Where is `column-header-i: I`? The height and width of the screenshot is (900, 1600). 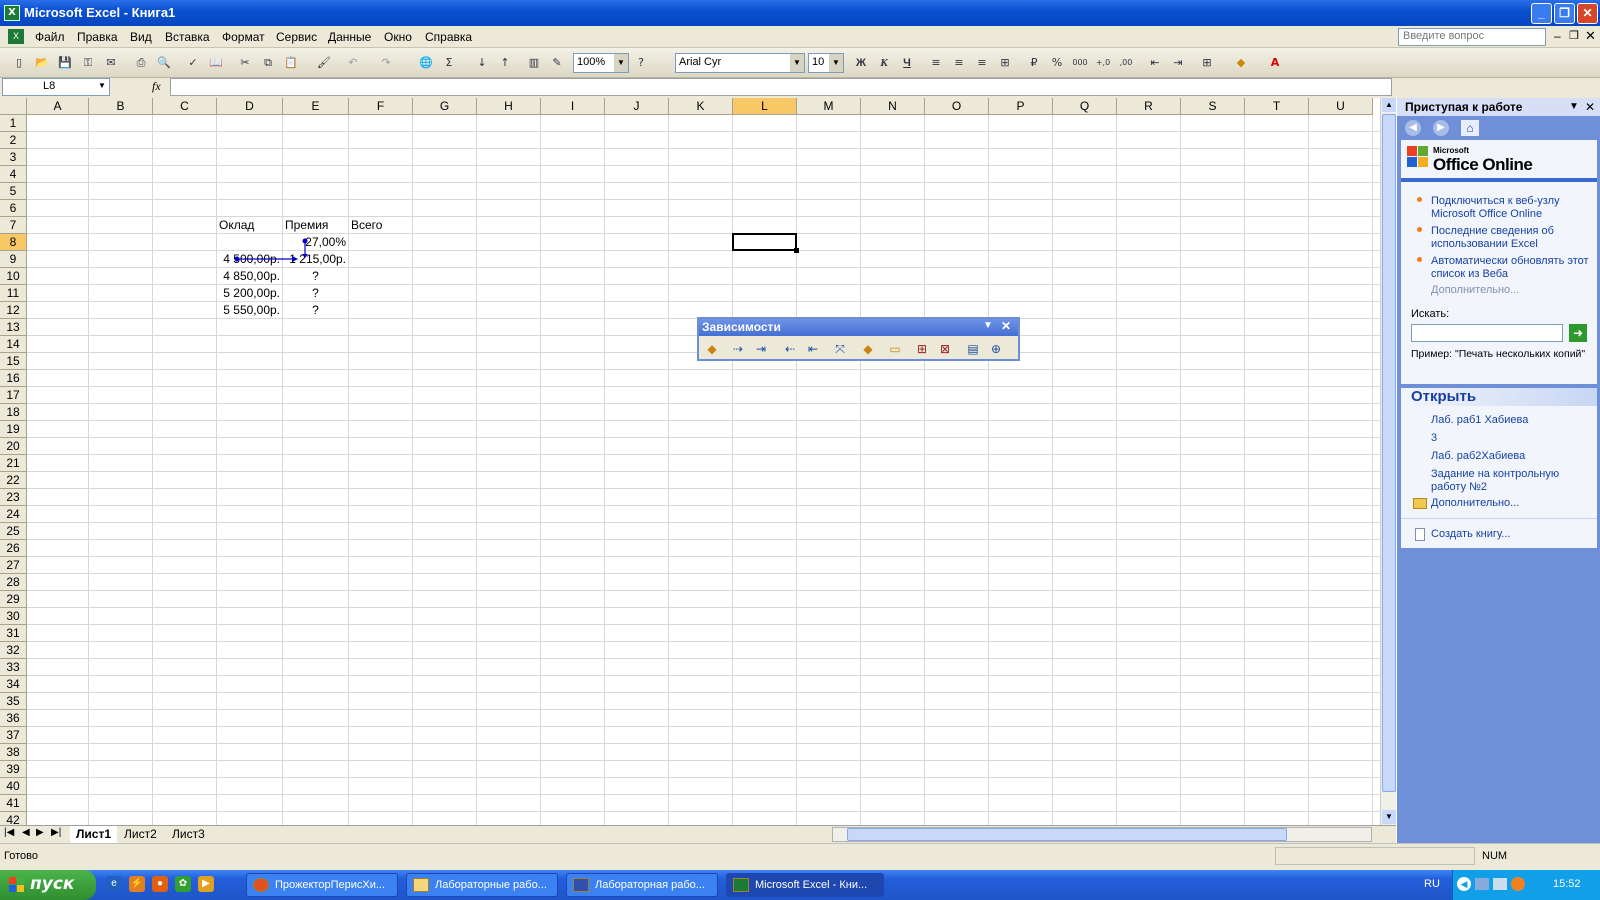
column-header-i: I is located at coordinates (573, 106).